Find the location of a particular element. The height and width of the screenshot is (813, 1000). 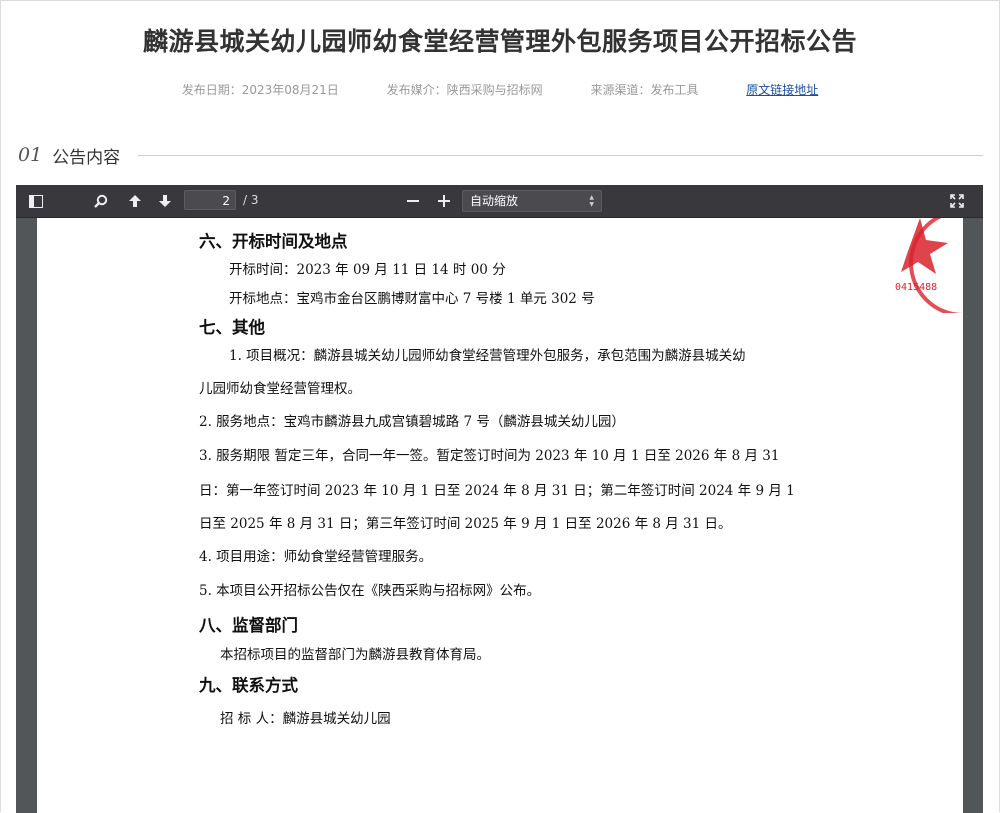

sidebar-toggle-icon is located at coordinates (36, 201).